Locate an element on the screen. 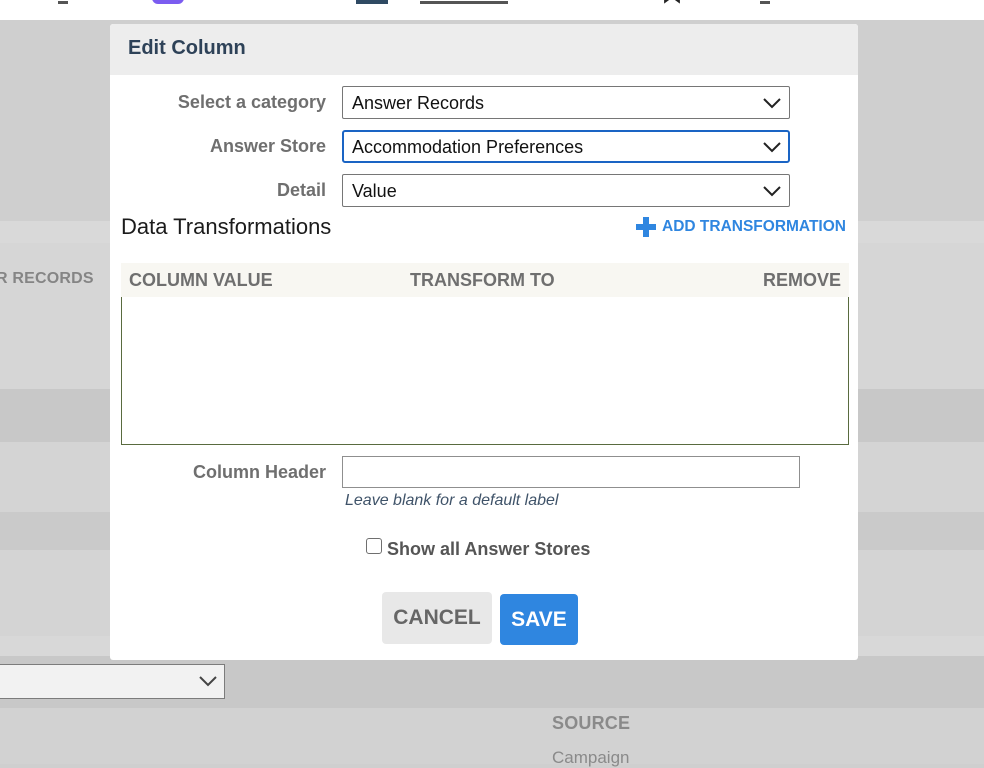 This screenshot has width=984, height=768. cancel-button: CANCEL is located at coordinates (437, 618).